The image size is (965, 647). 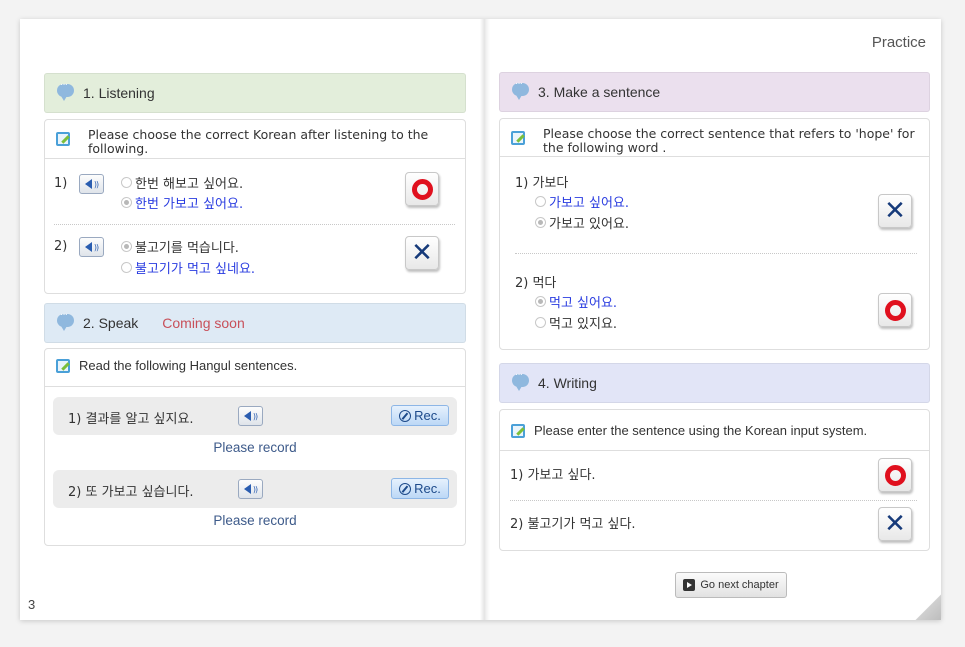 What do you see at coordinates (195, 269) in the screenshot?
I see `option-text: 불고기가 먹고 싶네요.` at bounding box center [195, 269].